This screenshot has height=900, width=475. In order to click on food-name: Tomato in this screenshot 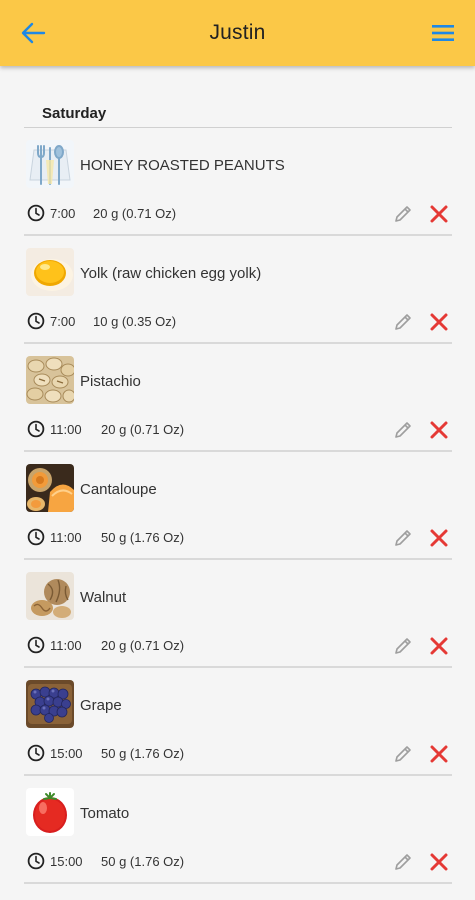, I will do `click(105, 813)`.